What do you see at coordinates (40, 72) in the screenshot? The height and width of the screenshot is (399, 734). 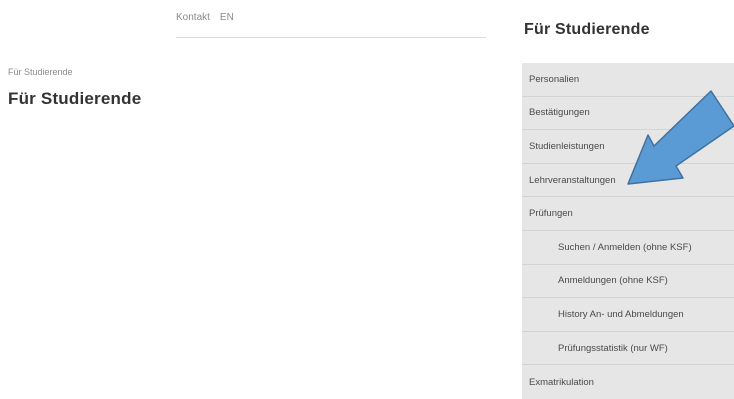 I see `breadcrumb: Für Studierende` at bounding box center [40, 72].